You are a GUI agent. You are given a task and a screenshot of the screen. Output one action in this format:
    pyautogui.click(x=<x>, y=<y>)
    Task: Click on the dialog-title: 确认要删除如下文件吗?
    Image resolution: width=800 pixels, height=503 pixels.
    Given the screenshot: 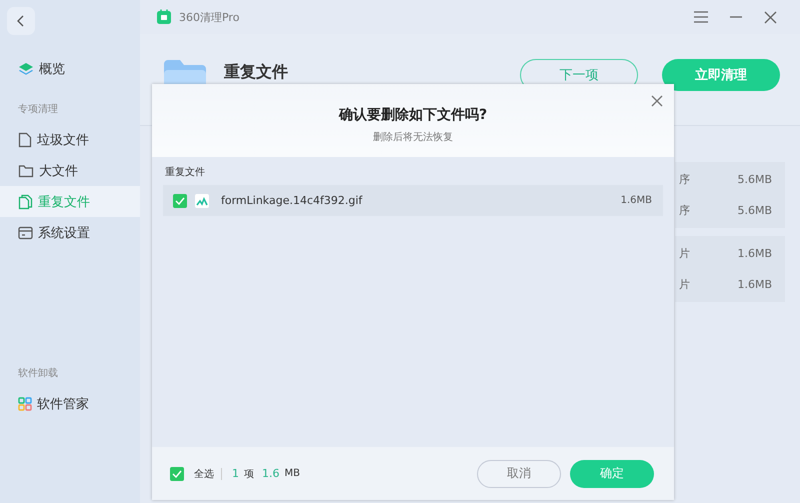 What is the action you would take?
    pyautogui.click(x=413, y=115)
    